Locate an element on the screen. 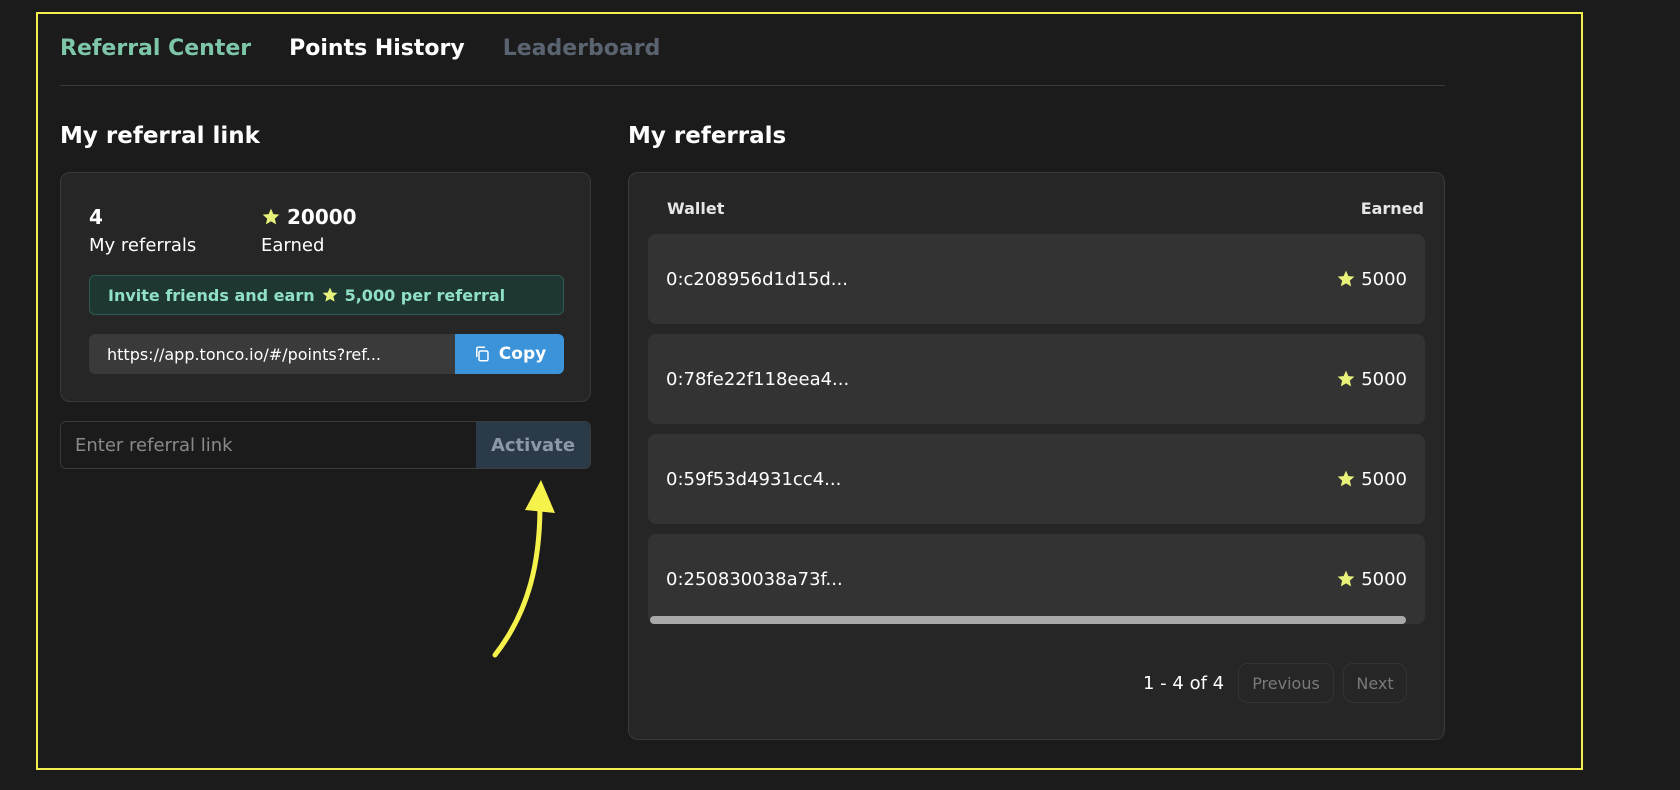 Image resolution: width=1680 pixels, height=790 pixels. referrals-stat: 4 My referrals is located at coordinates (142, 230).